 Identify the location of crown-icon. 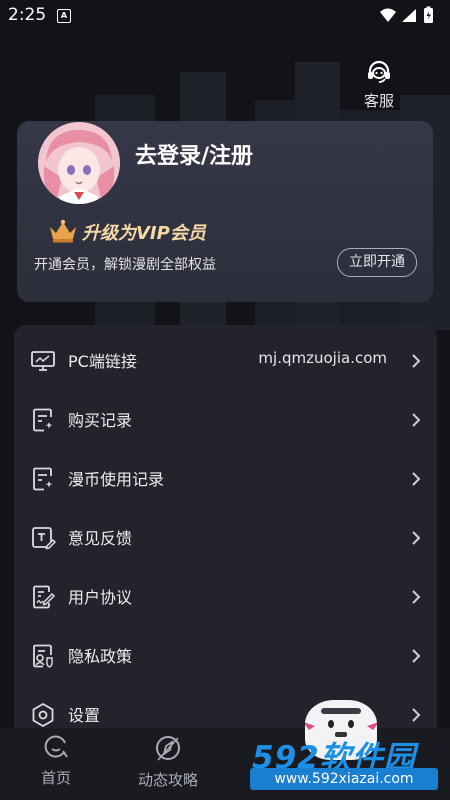
(63, 233).